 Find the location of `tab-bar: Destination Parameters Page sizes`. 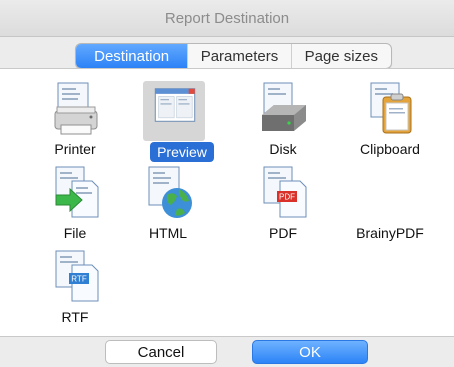

tab-bar: Destination Parameters Page sizes is located at coordinates (233, 56).